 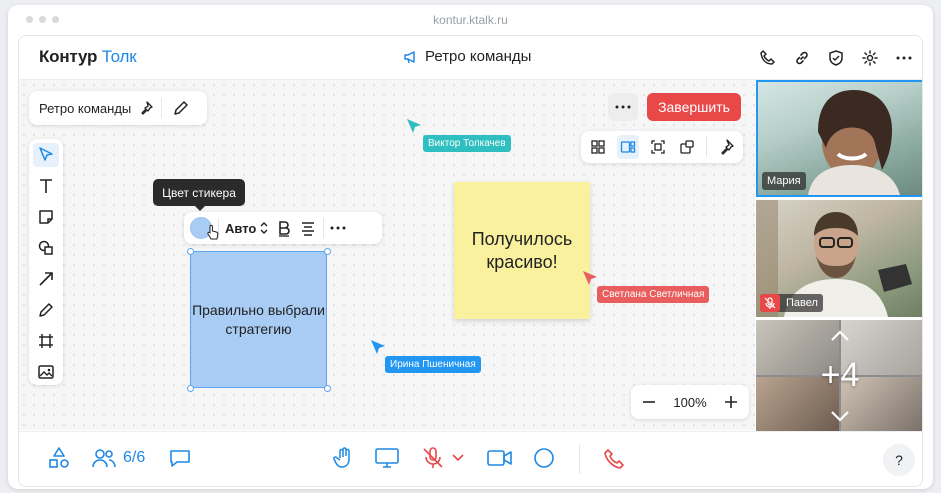 I want to click on split-view-button, so click(x=627, y=147).